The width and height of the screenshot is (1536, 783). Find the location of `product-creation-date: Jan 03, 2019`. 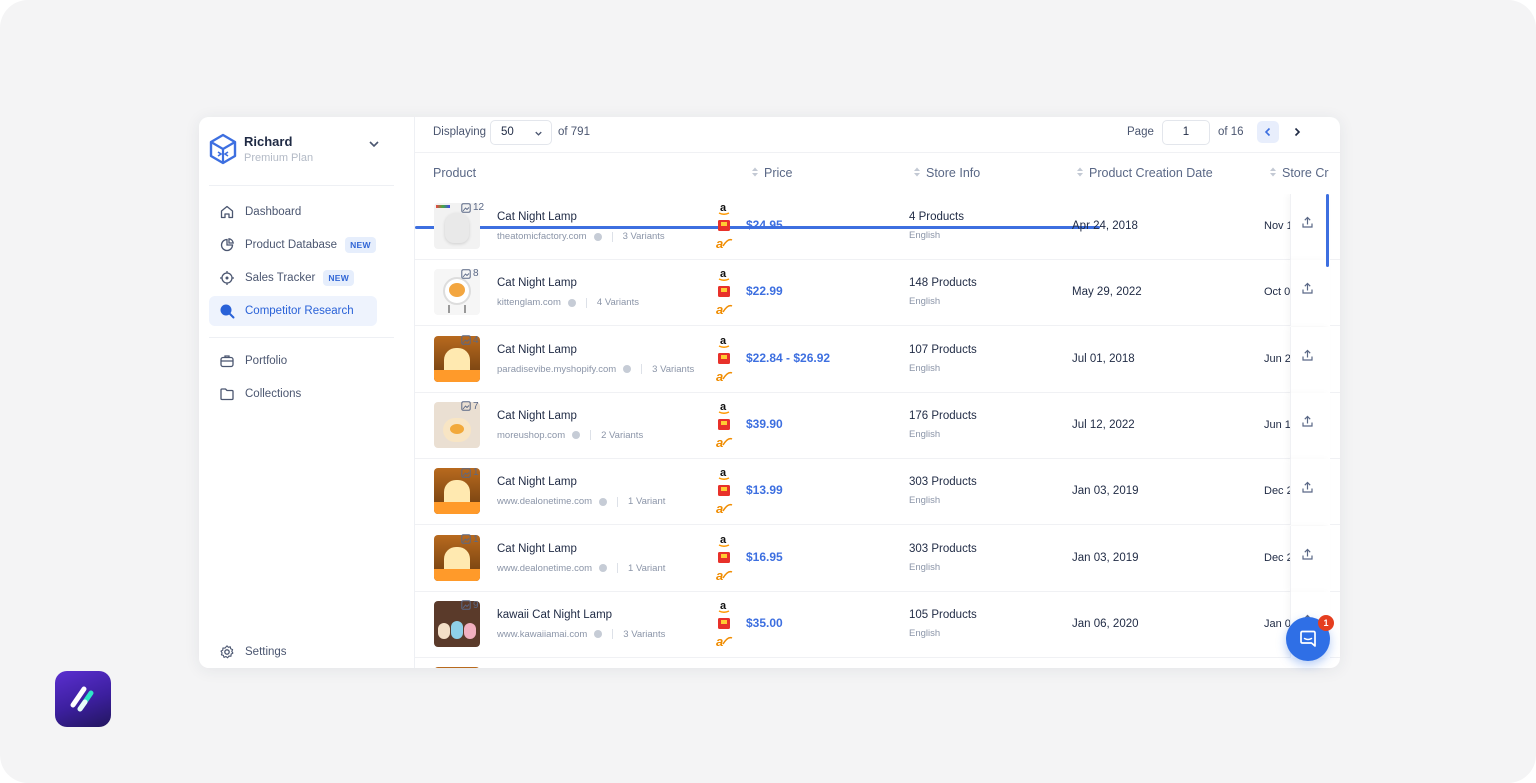

product-creation-date: Jan 03, 2019 is located at coordinates (1105, 557).